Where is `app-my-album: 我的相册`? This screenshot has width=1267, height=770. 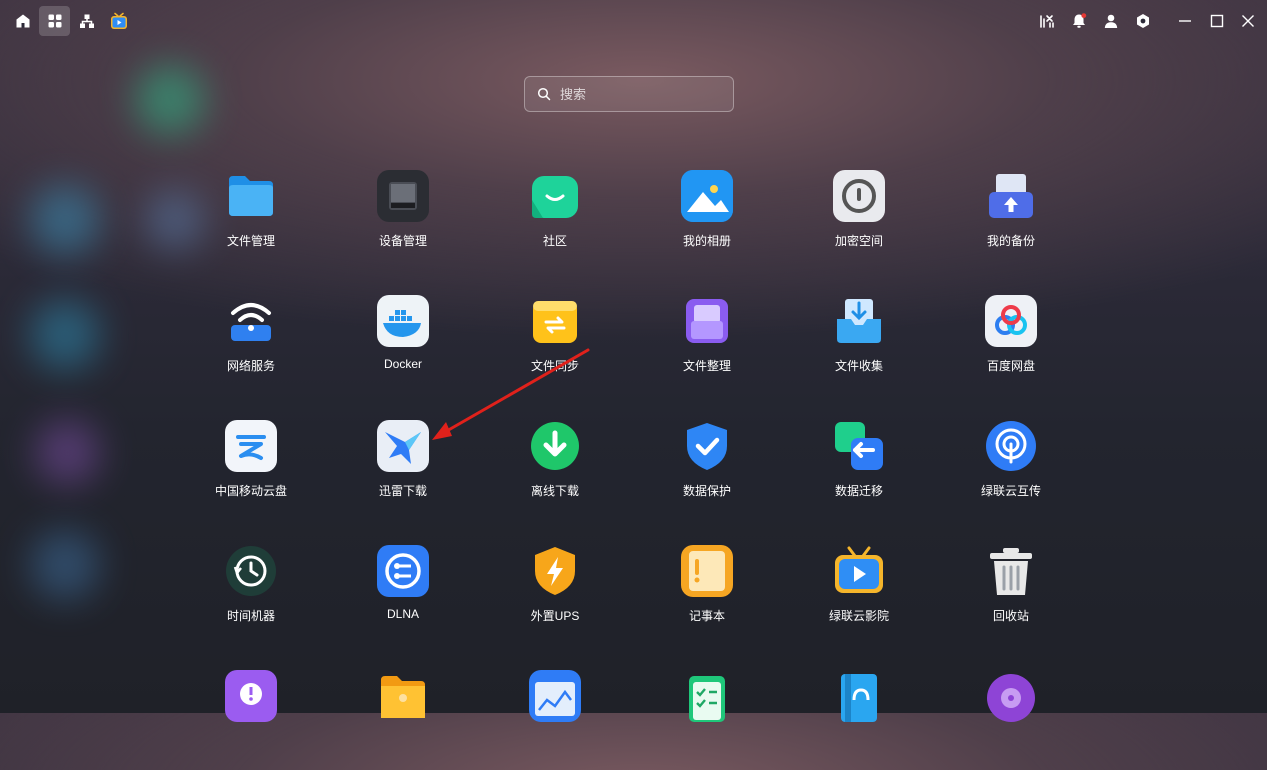
app-my-album: 我的相册 is located at coordinates (707, 220).